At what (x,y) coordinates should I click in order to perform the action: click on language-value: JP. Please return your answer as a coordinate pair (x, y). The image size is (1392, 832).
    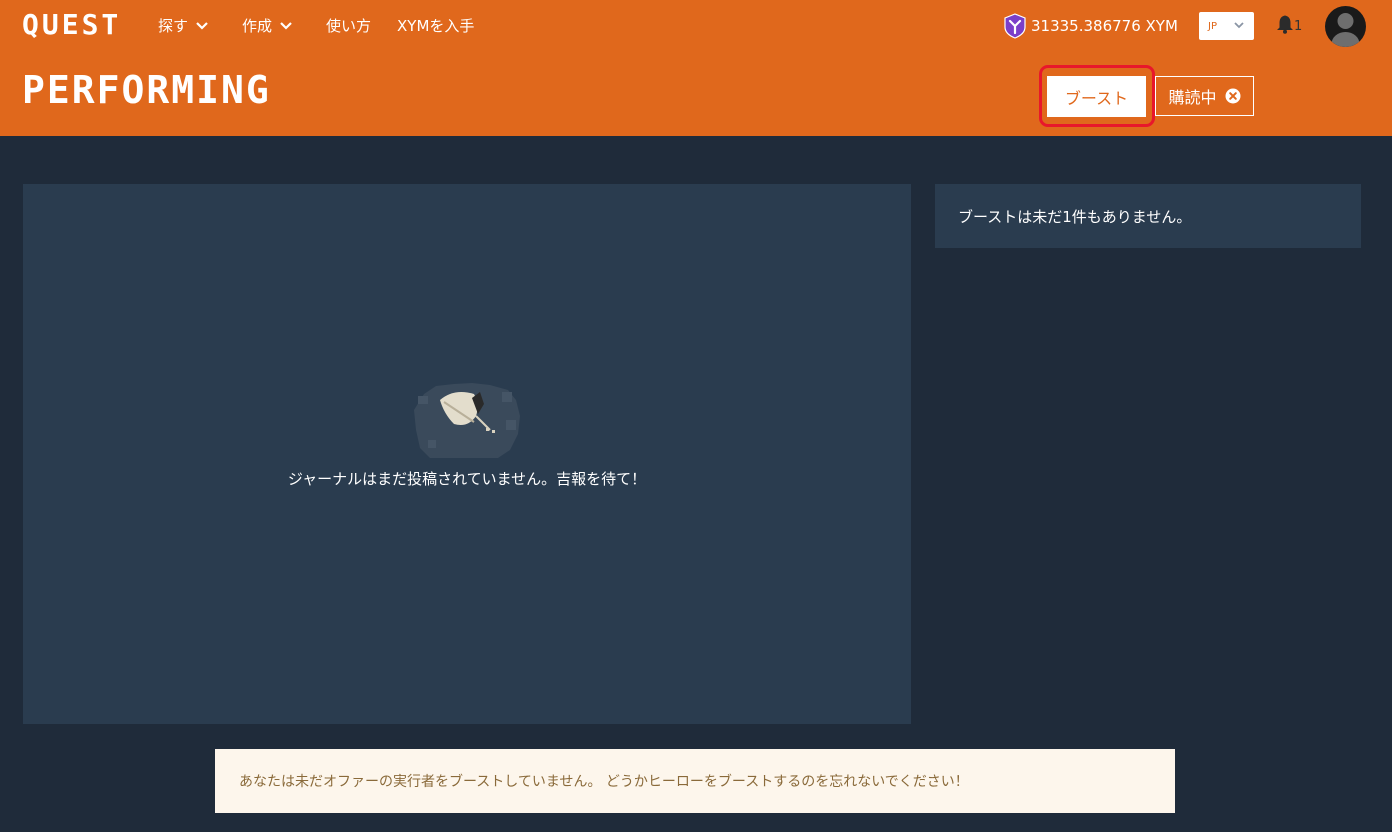
    Looking at the image, I should click on (1212, 26).